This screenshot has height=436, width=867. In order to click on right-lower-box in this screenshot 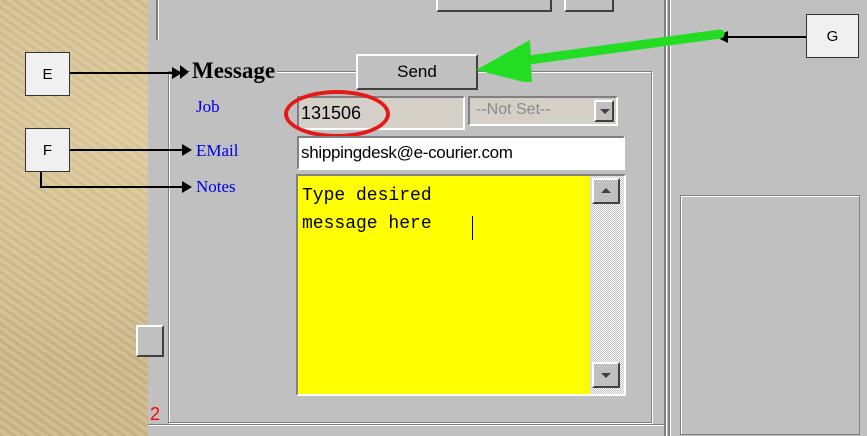, I will do `click(770, 315)`.